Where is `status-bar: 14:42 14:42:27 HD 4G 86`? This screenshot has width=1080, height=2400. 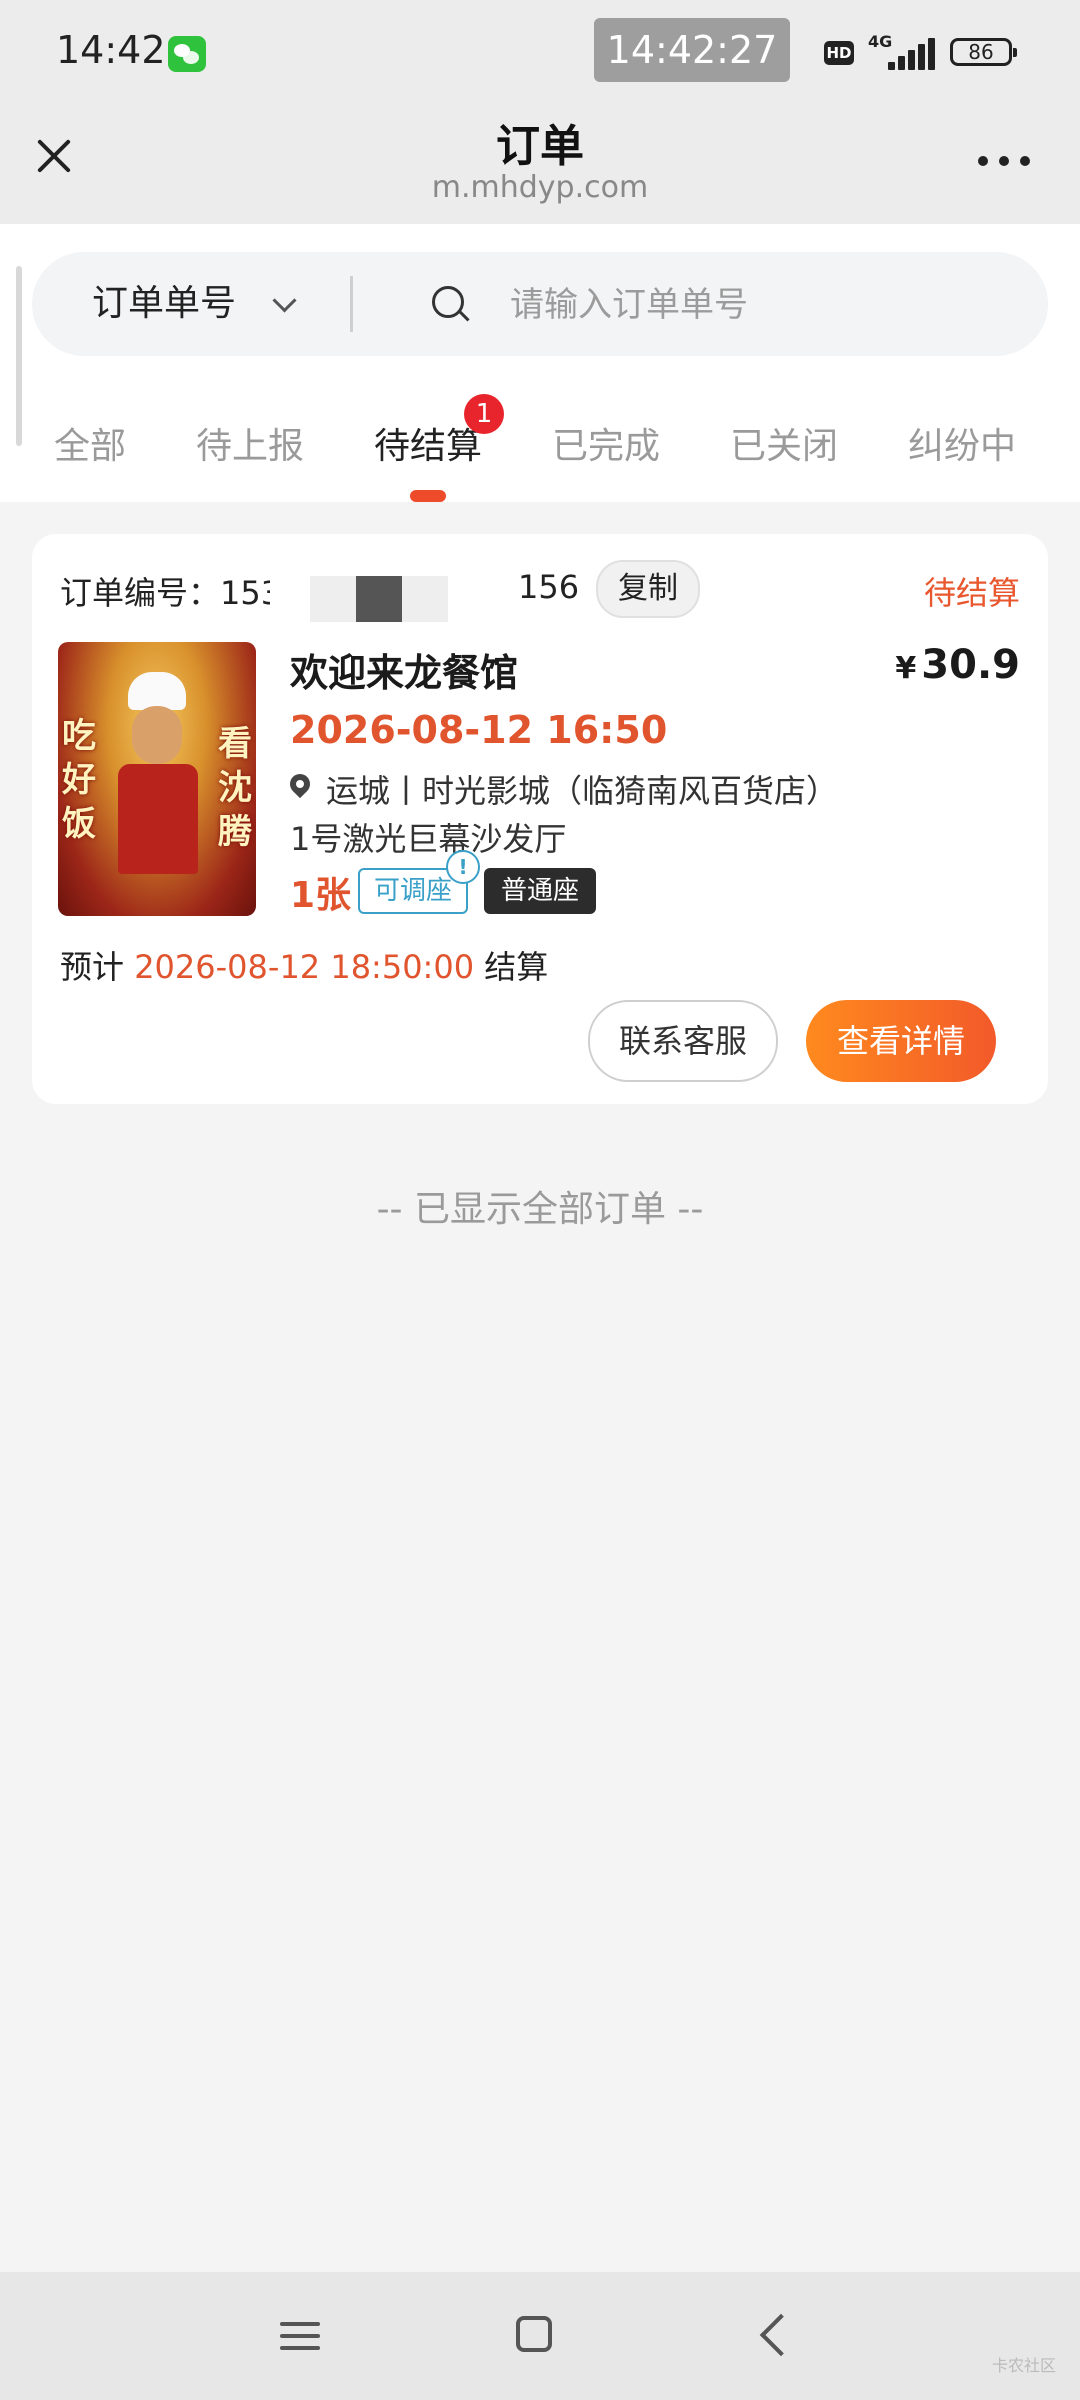 status-bar: 14:42 14:42:27 HD 4G 86 is located at coordinates (540, 50).